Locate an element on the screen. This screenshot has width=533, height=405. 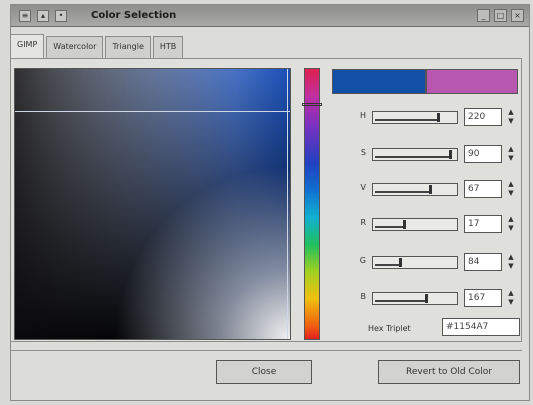
channel-value-v: 67 is located at coordinates (483, 189).